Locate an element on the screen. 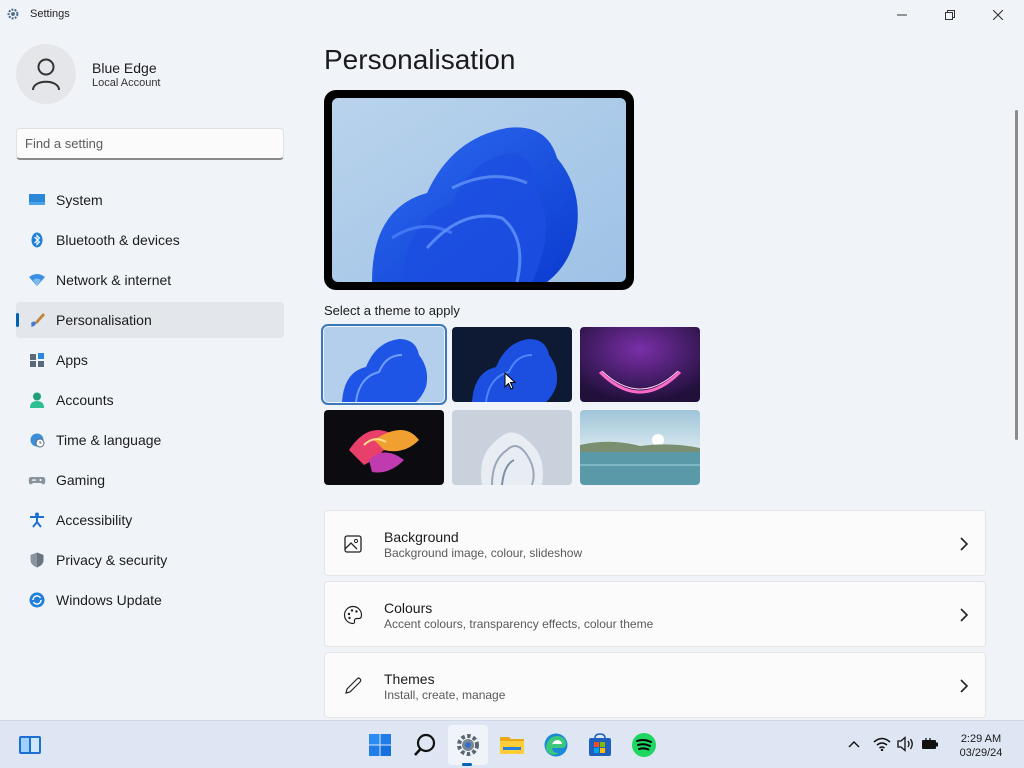  accounts-icon is located at coordinates (37, 400).